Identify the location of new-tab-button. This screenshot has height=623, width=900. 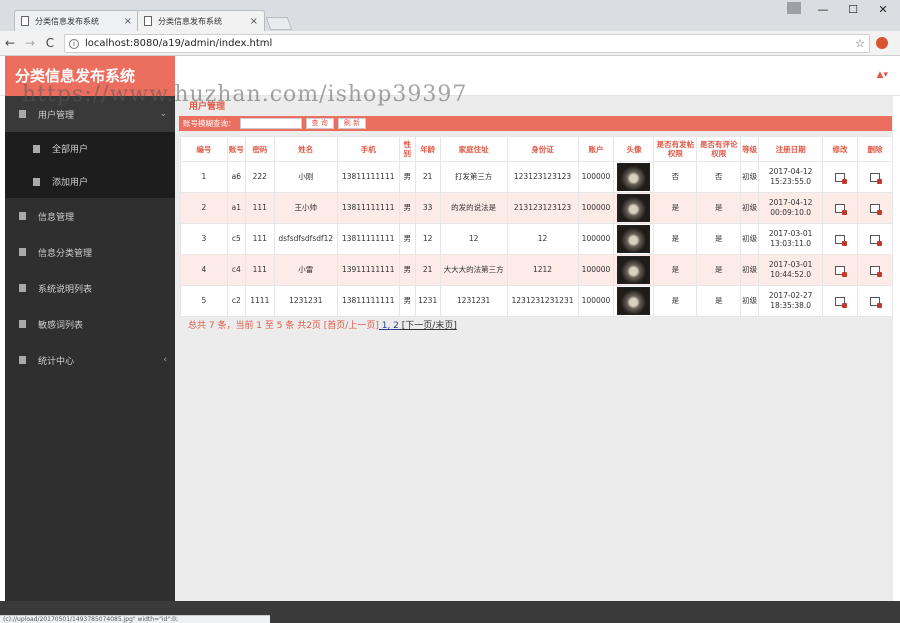
(279, 23).